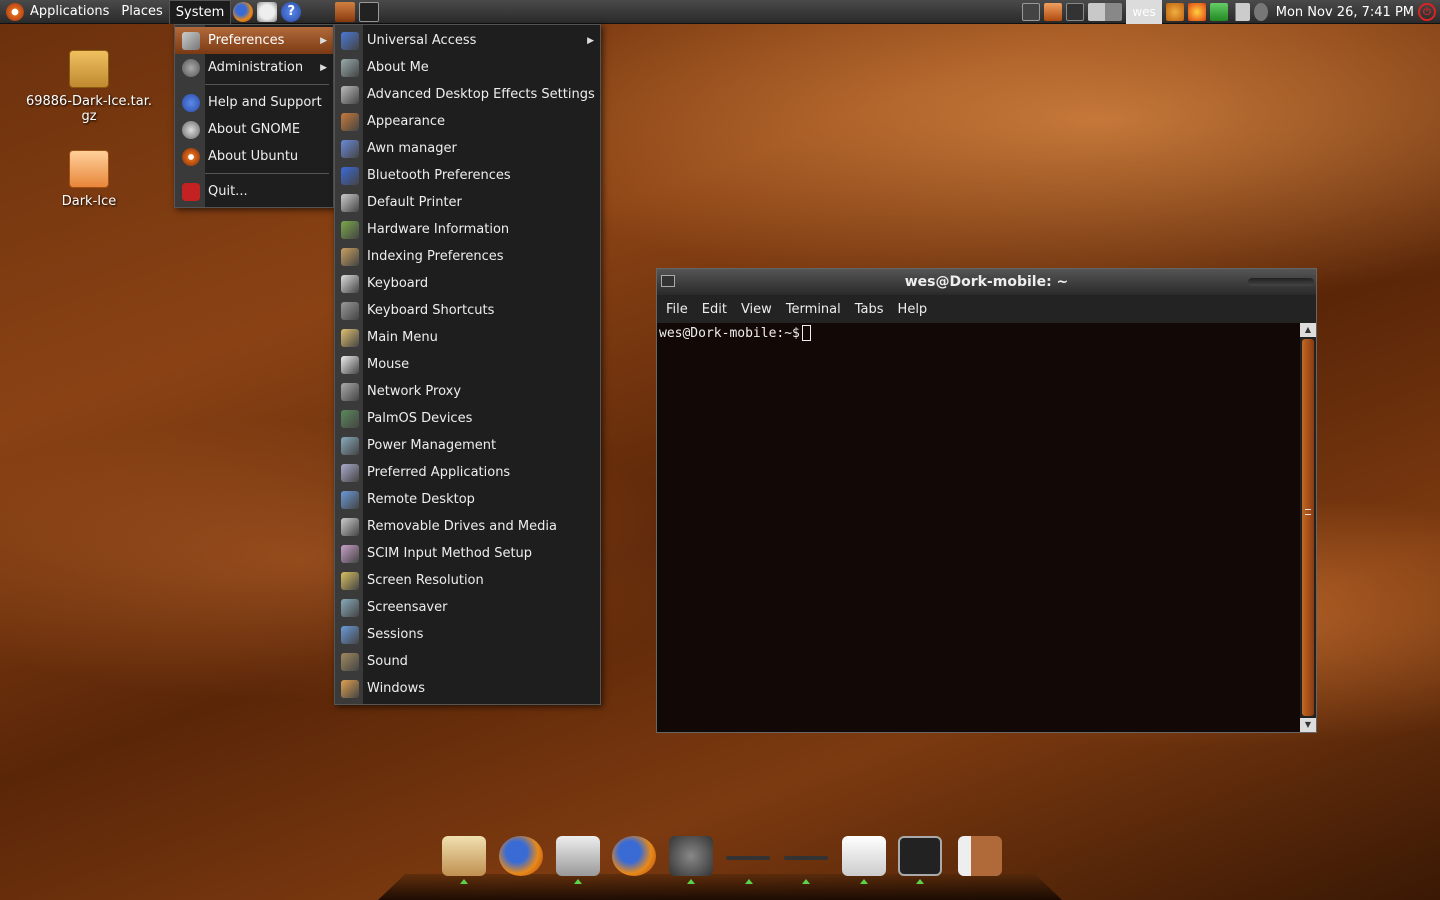  What do you see at coordinates (254, 156) in the screenshot?
I see `menu-item-about-ubuntu: About Ubuntu` at bounding box center [254, 156].